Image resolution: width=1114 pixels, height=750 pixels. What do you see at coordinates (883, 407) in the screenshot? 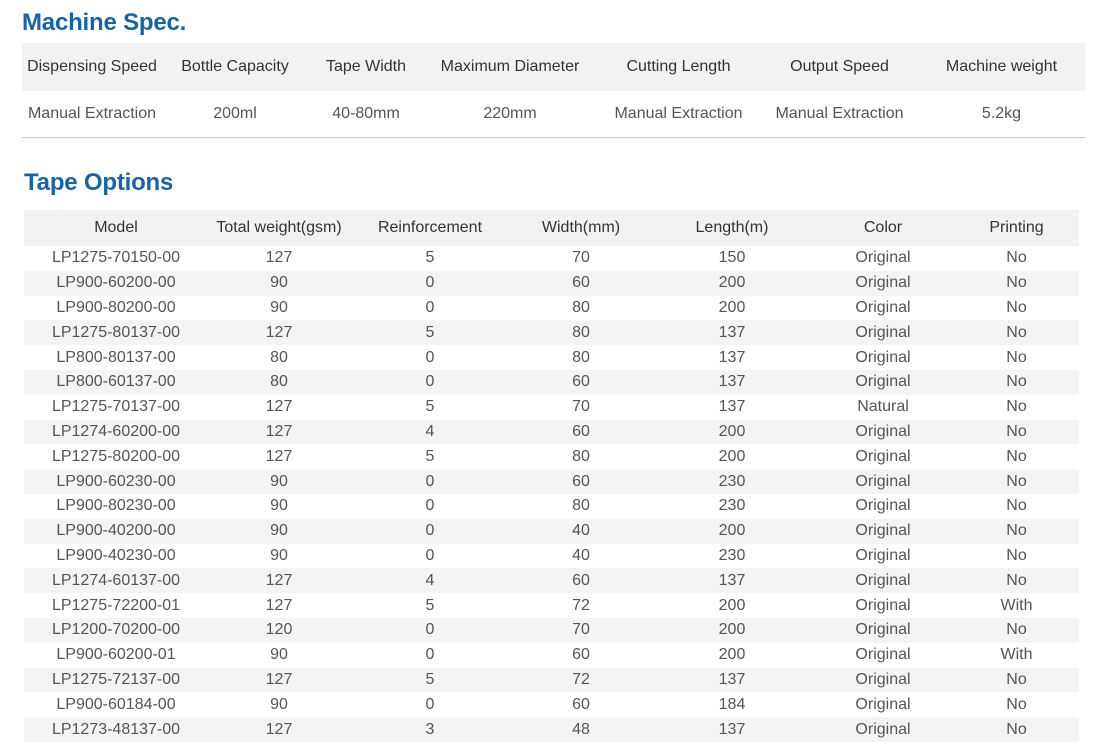
I see `color-cell: Natural` at bounding box center [883, 407].